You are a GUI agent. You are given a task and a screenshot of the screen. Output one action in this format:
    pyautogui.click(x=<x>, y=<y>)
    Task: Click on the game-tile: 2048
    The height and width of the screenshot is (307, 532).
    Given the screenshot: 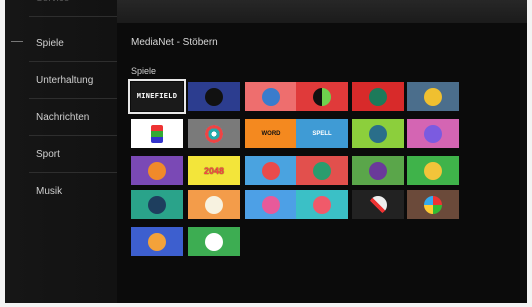 What is the action you would take?
    pyautogui.click(x=214, y=170)
    